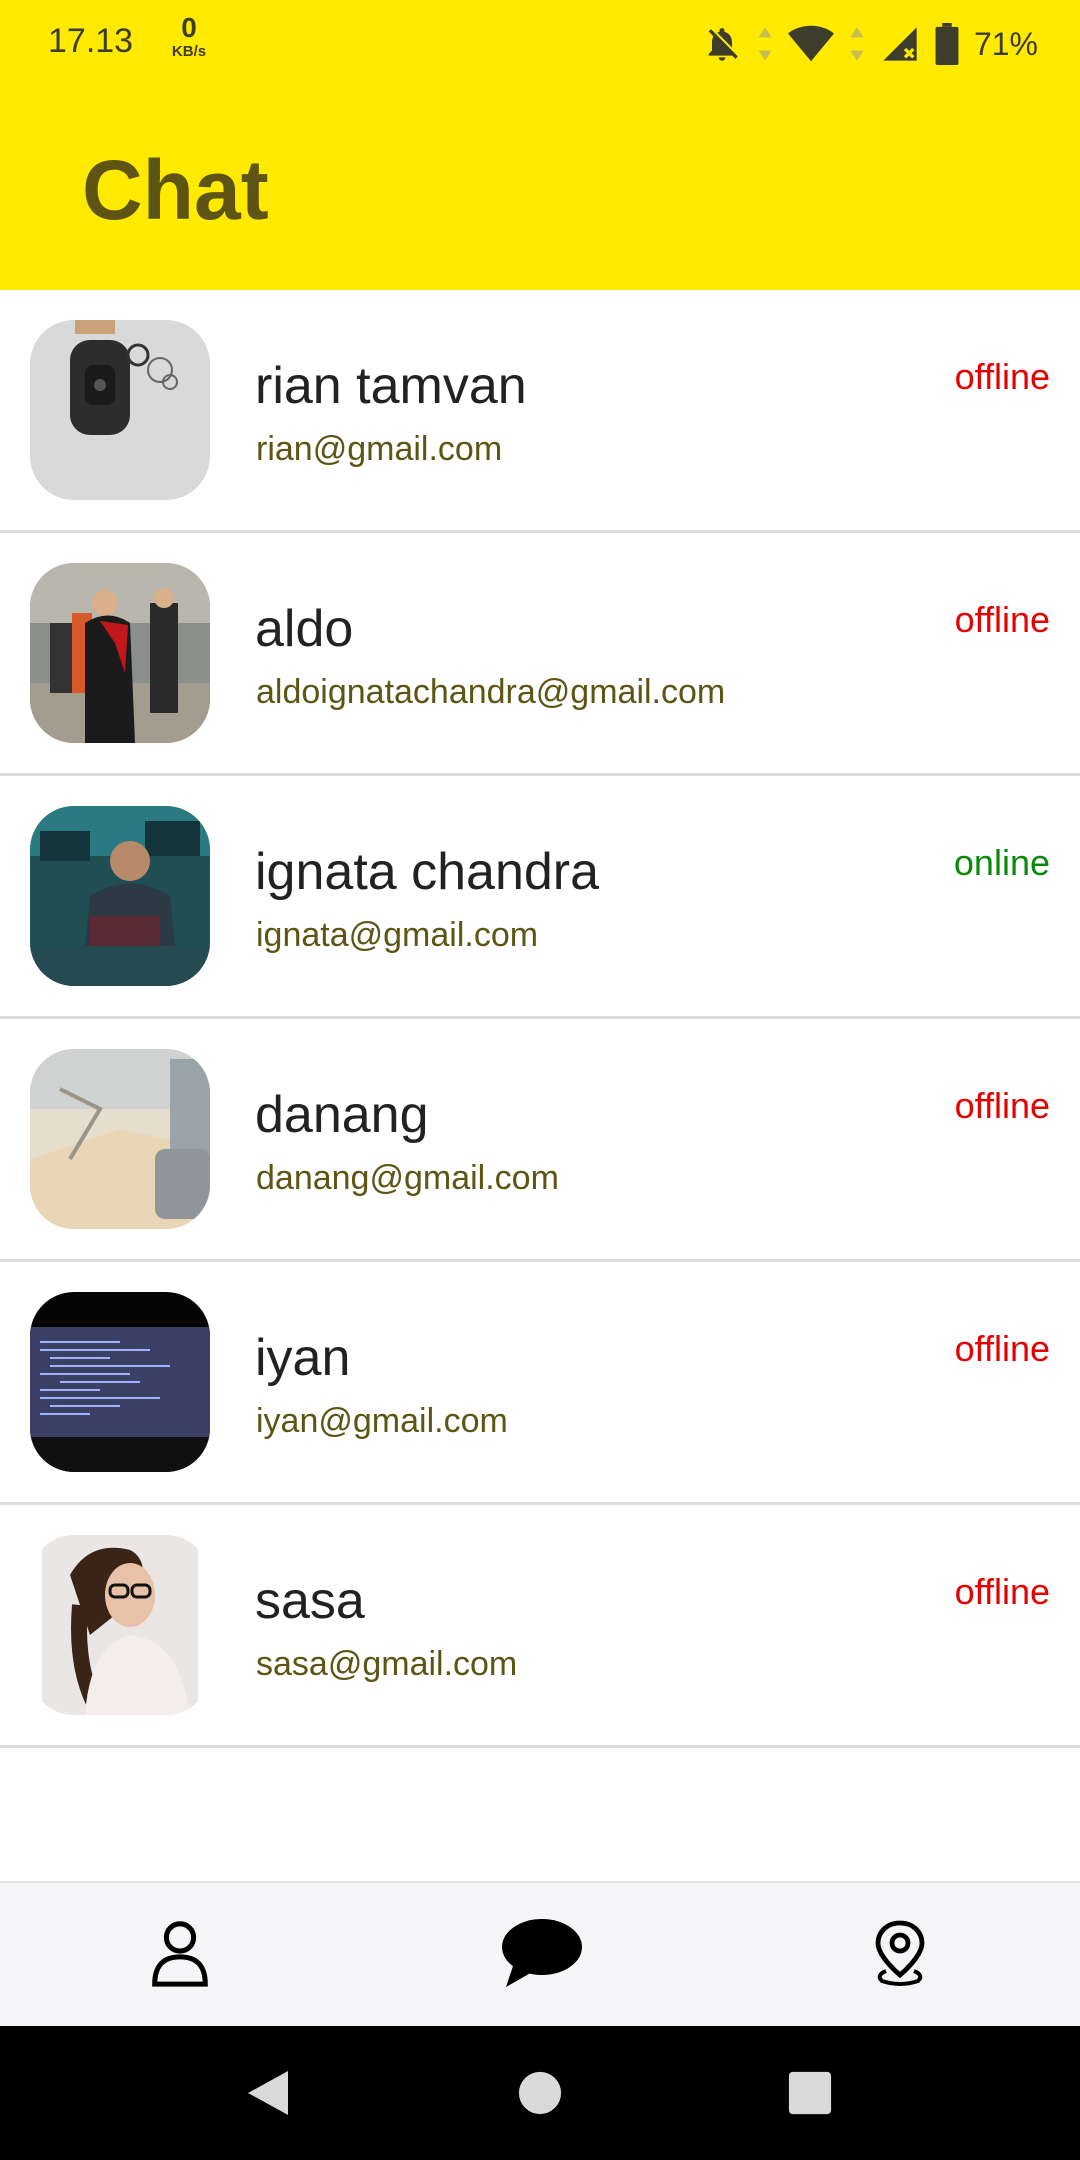 This screenshot has width=1080, height=2160. What do you see at coordinates (91, 41) in the screenshot?
I see `status-time: 17.13` at bounding box center [91, 41].